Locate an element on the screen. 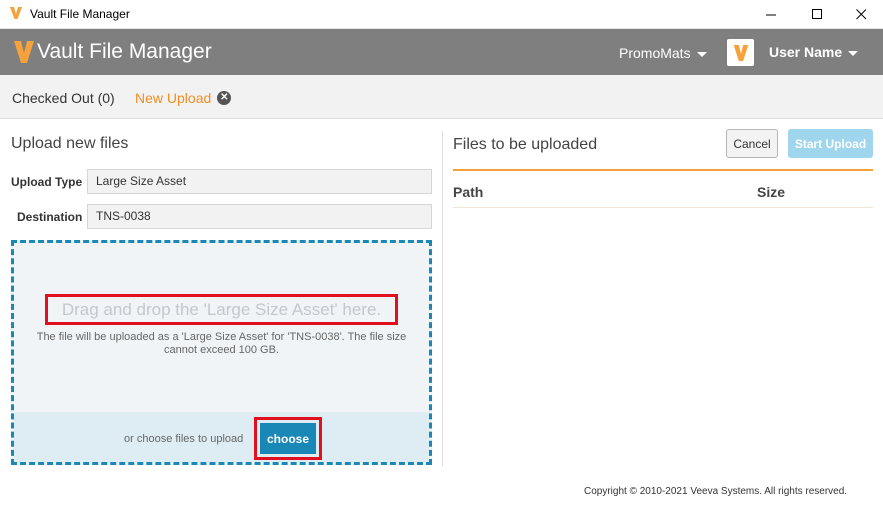  choose-prompt: or choose files to upload is located at coordinates (184, 439).